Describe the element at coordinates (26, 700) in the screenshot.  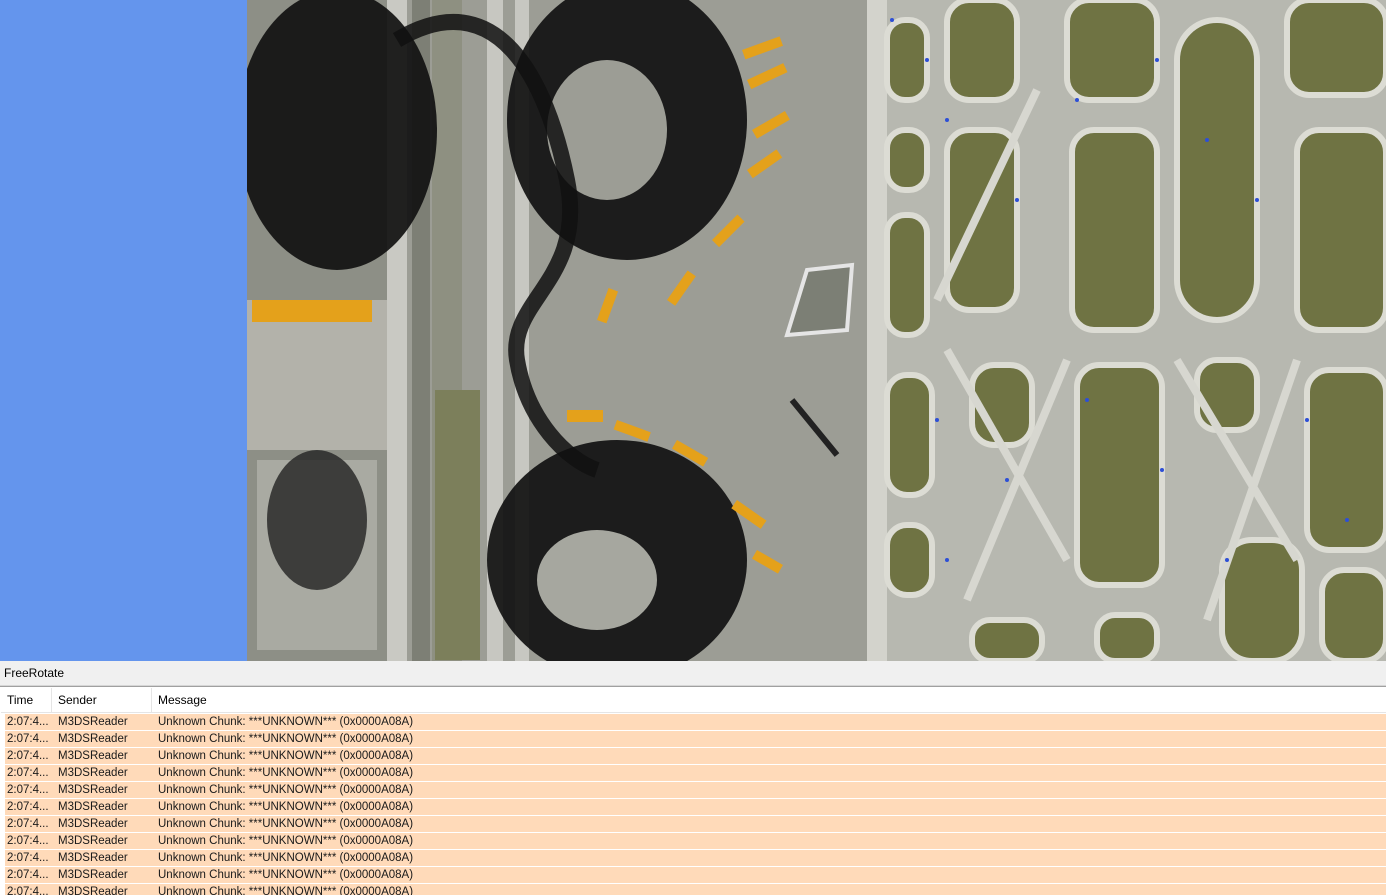
I see `column-header-time: Time` at that location.